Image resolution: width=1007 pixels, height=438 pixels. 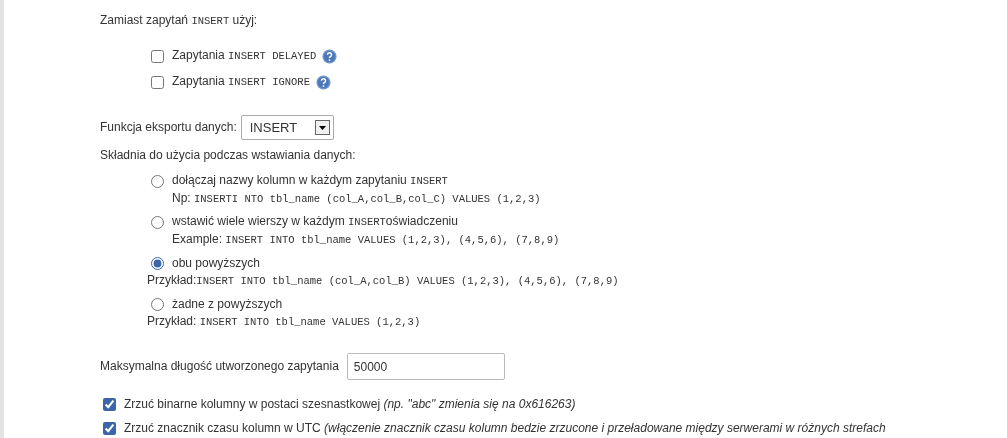 I want to click on caret-icon, so click(x=323, y=127).